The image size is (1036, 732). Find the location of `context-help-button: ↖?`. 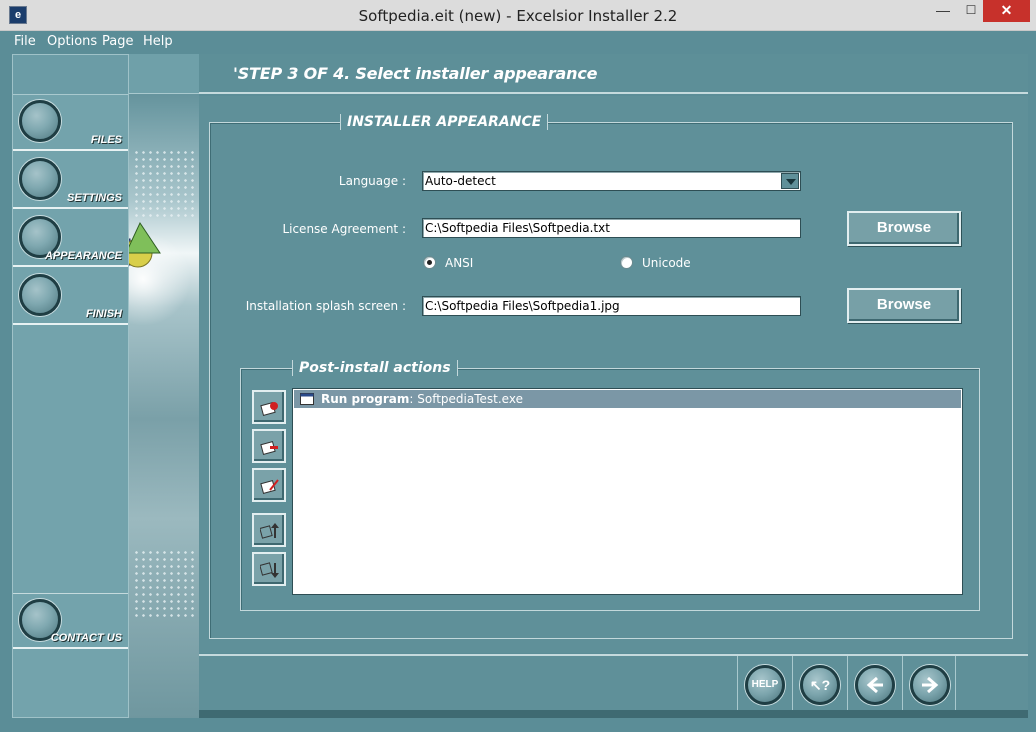

context-help-button: ↖? is located at coordinates (819, 683).